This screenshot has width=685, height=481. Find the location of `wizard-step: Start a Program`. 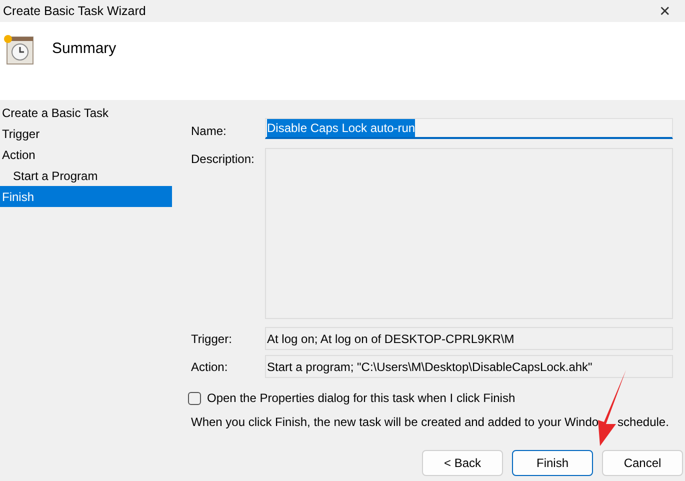

wizard-step: Start a Program is located at coordinates (86, 175).